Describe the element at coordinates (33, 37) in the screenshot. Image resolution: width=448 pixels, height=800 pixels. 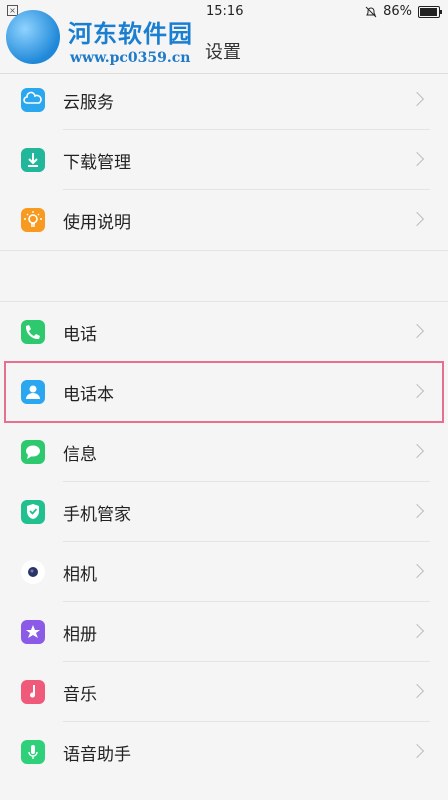
I see `watermark-logo` at that location.